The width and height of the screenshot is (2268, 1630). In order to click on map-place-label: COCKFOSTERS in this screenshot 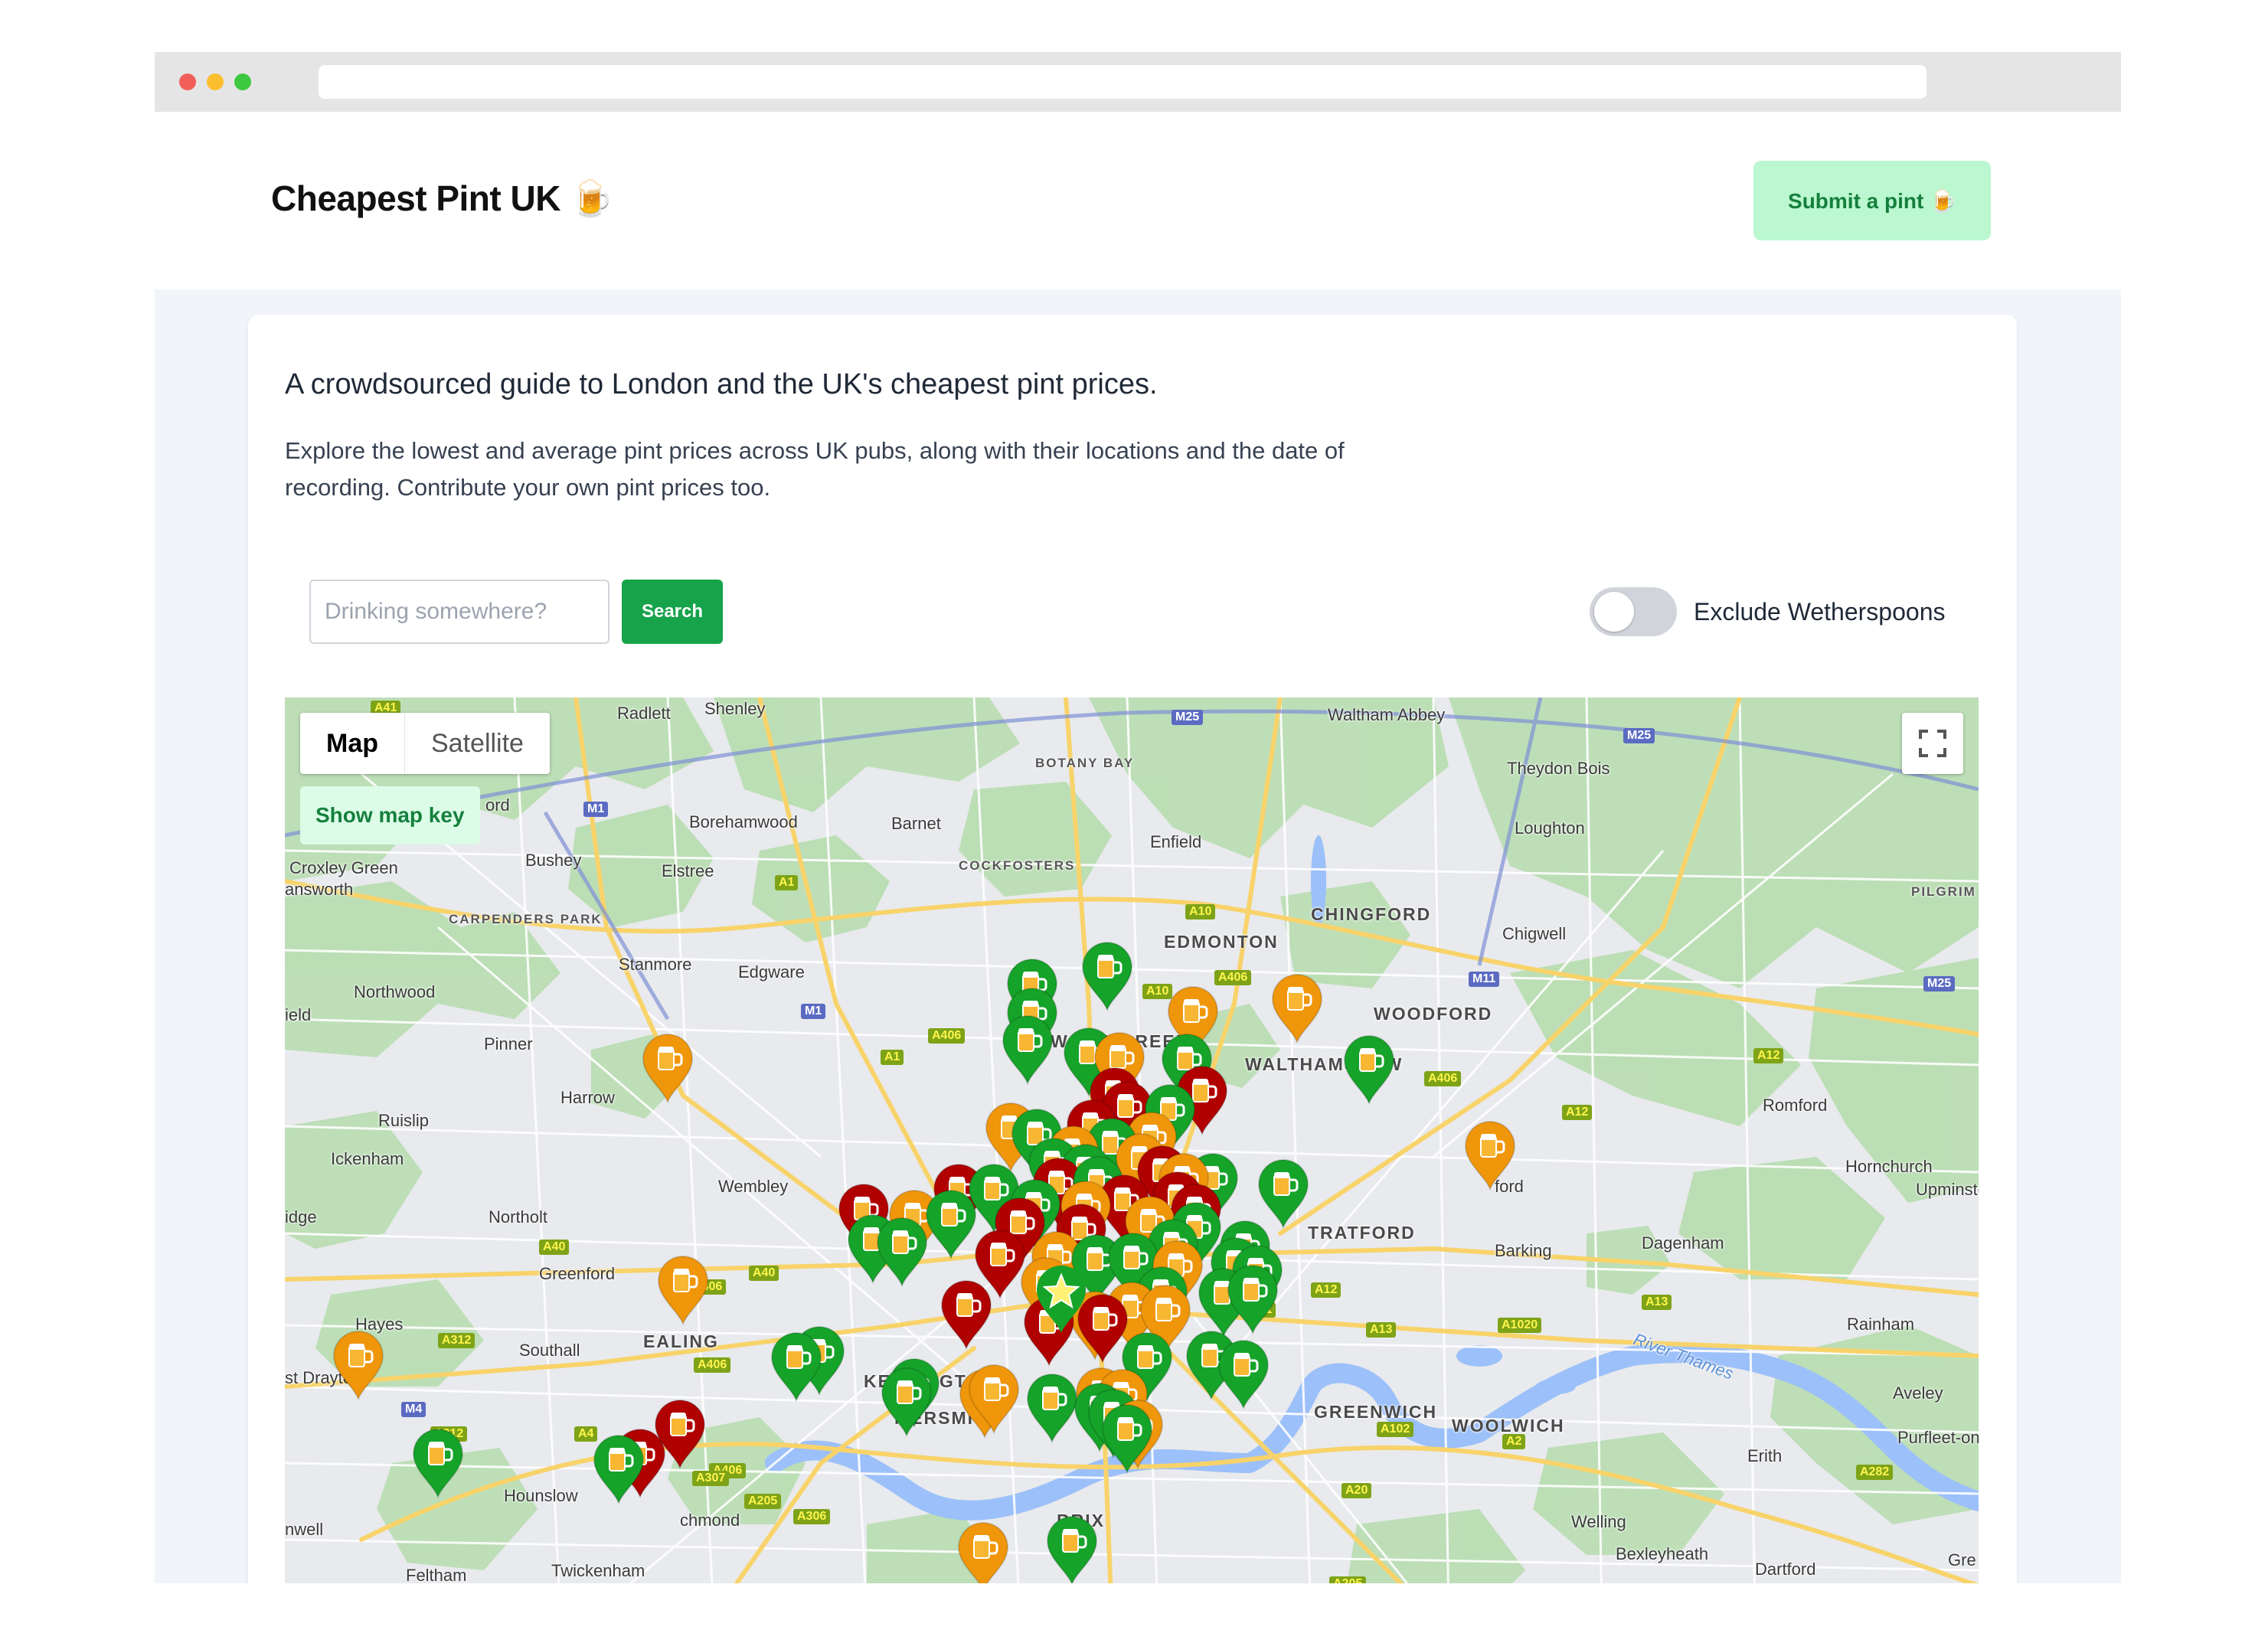, I will do `click(1017, 865)`.